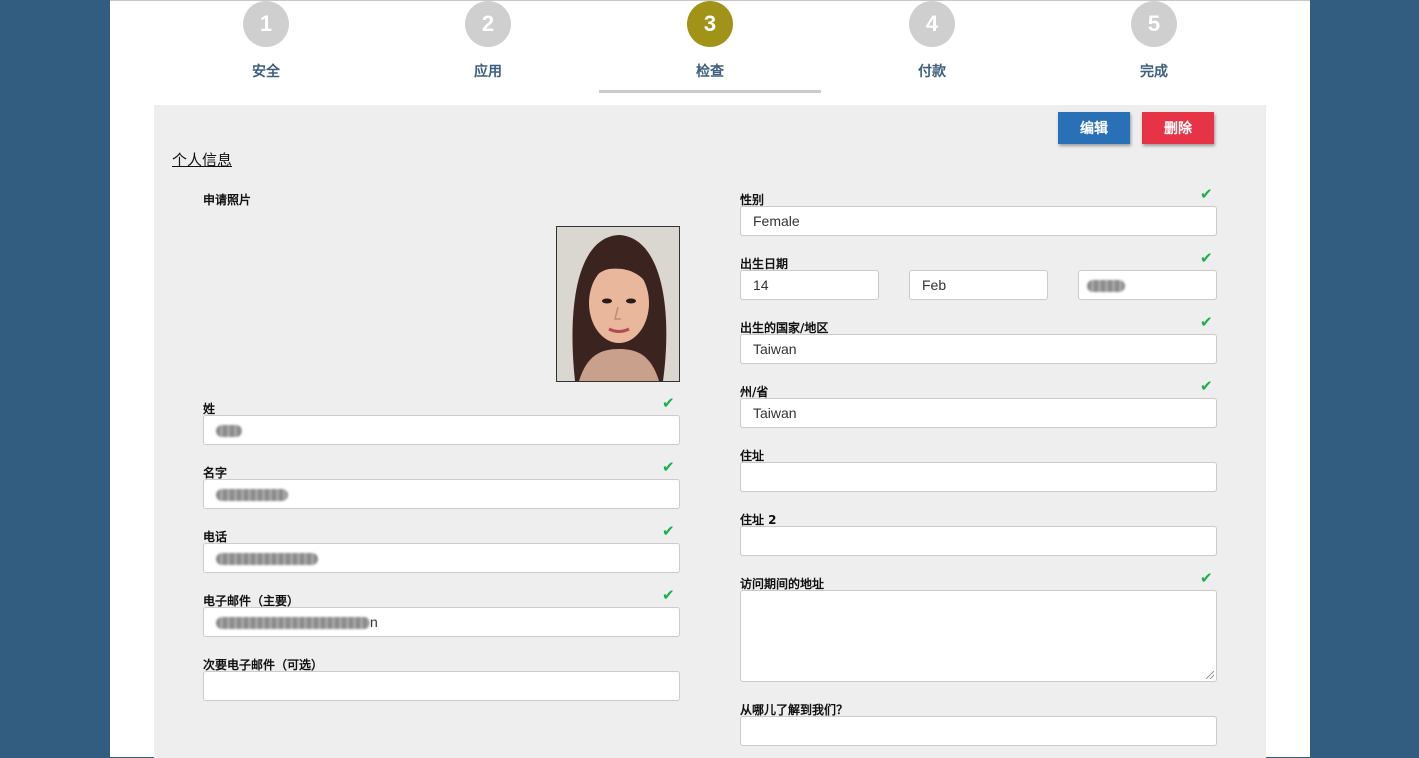  I want to click on step-4: 4 付款, so click(932, 41).